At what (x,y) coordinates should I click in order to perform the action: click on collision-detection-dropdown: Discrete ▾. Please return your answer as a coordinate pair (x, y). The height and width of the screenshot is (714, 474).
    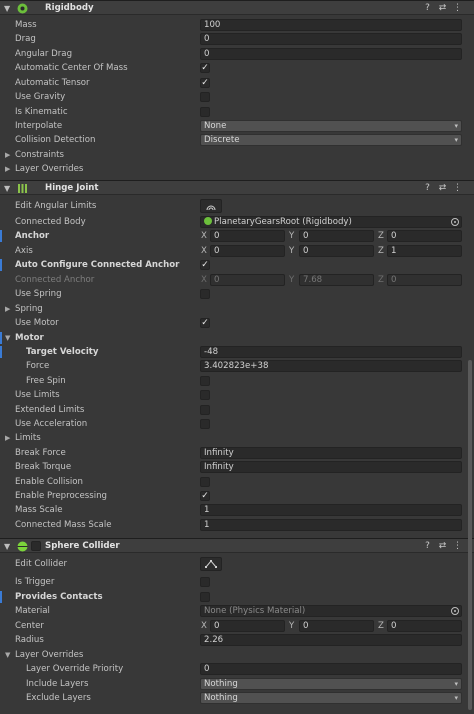
    Looking at the image, I should click on (331, 140).